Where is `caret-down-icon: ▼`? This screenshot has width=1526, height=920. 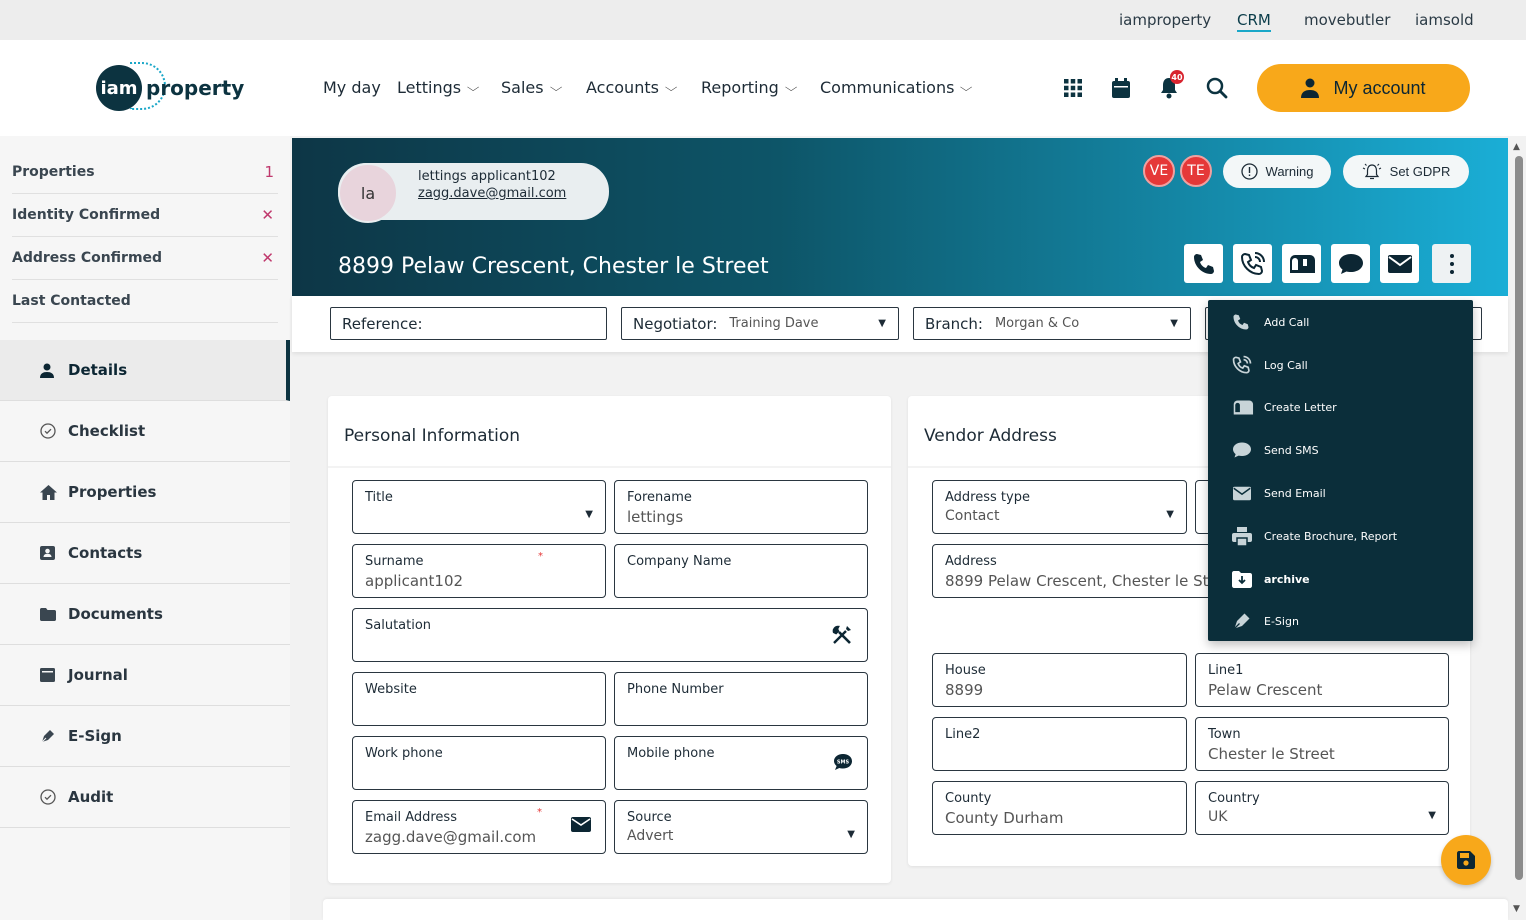 caret-down-icon: ▼ is located at coordinates (1432, 815).